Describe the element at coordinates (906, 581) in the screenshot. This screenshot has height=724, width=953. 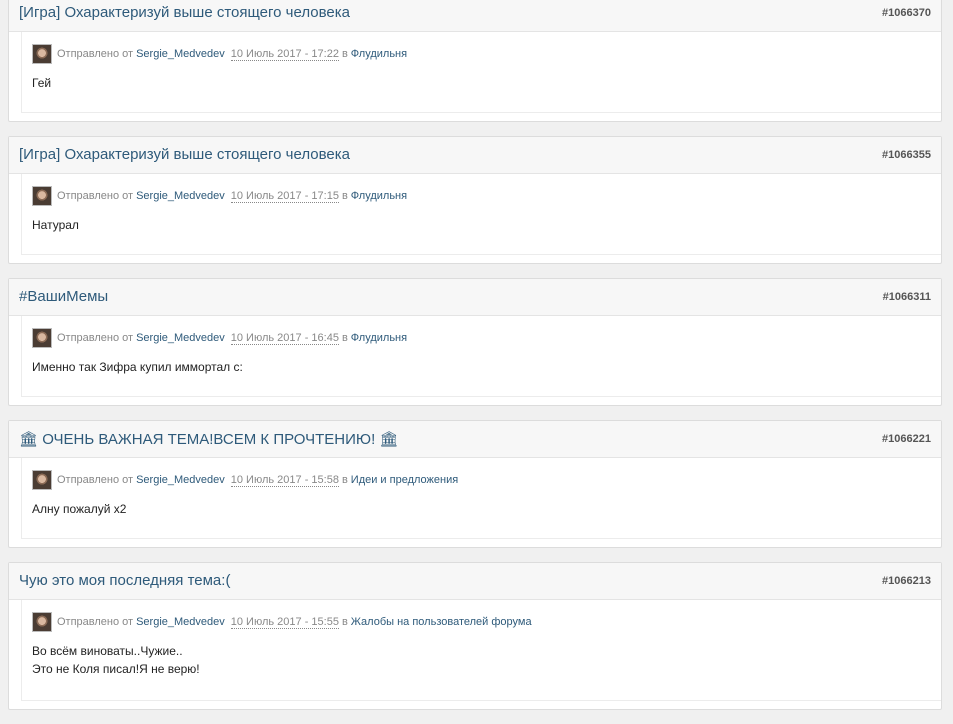
I see `post-number-link: #1066213` at that location.